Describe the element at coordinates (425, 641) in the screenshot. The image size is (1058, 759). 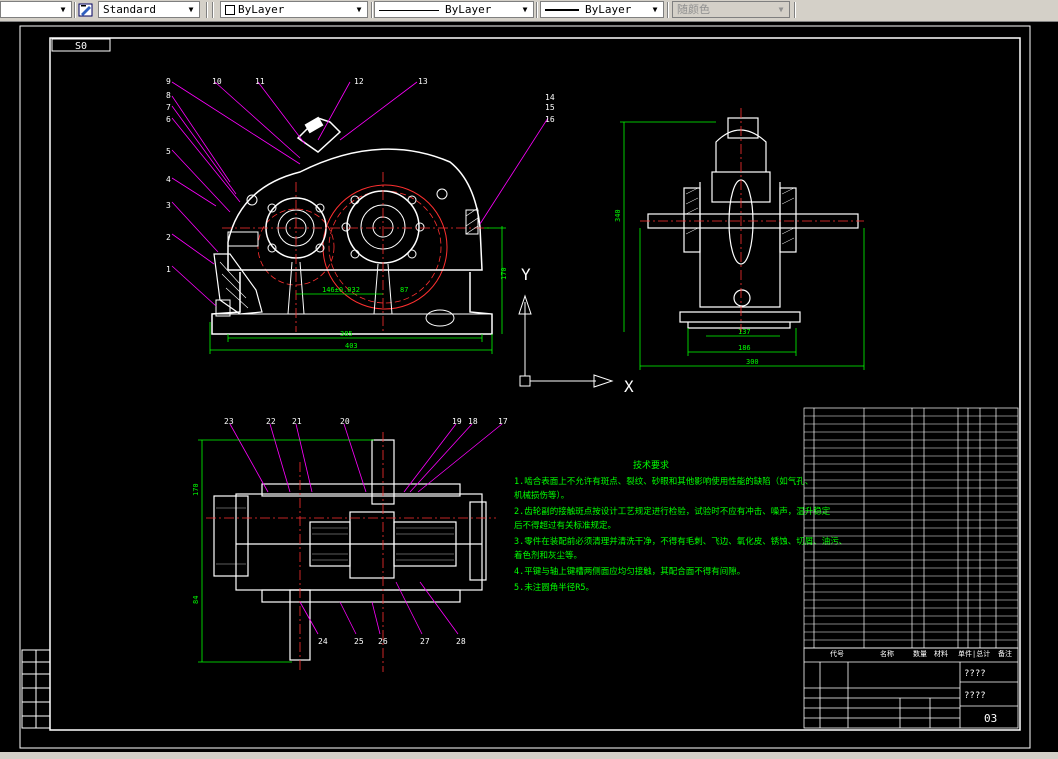
I see `balloon-label: 27` at that location.